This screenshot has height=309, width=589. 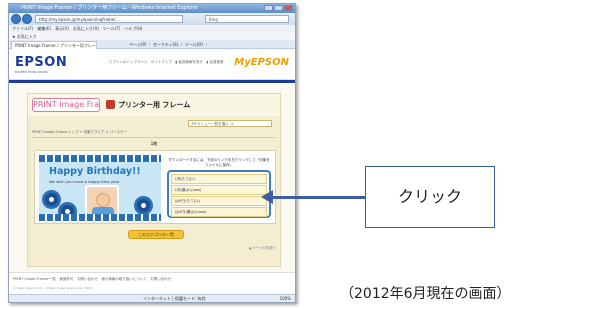 What do you see at coordinates (66, 105) in the screenshot?
I see `pif-logo: PRINT Image Framer` at bounding box center [66, 105].